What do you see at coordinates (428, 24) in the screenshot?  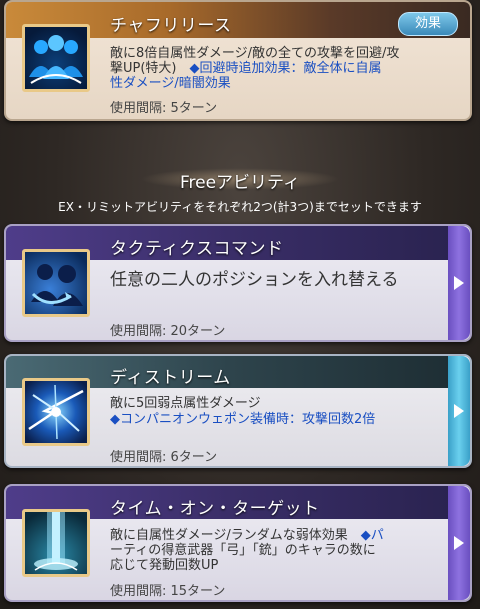 I see `effect-badge: 効果` at bounding box center [428, 24].